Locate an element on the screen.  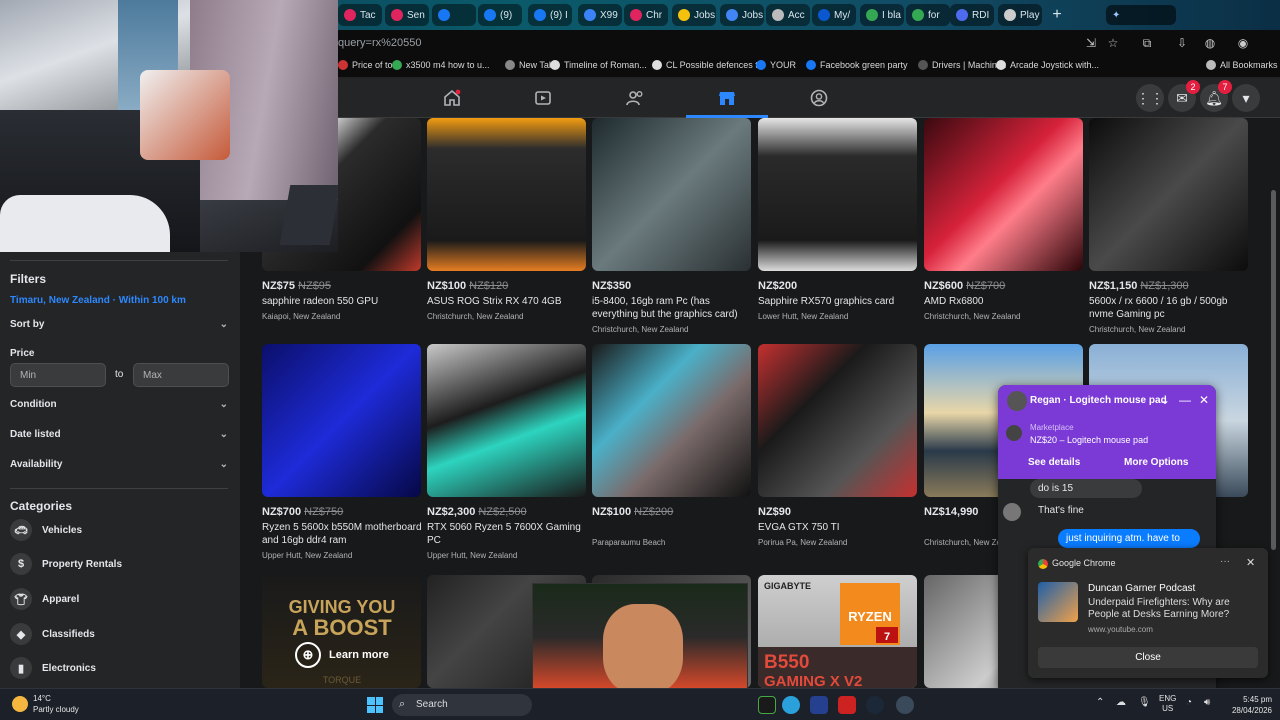
steam-icon is located at coordinates (875, 705).